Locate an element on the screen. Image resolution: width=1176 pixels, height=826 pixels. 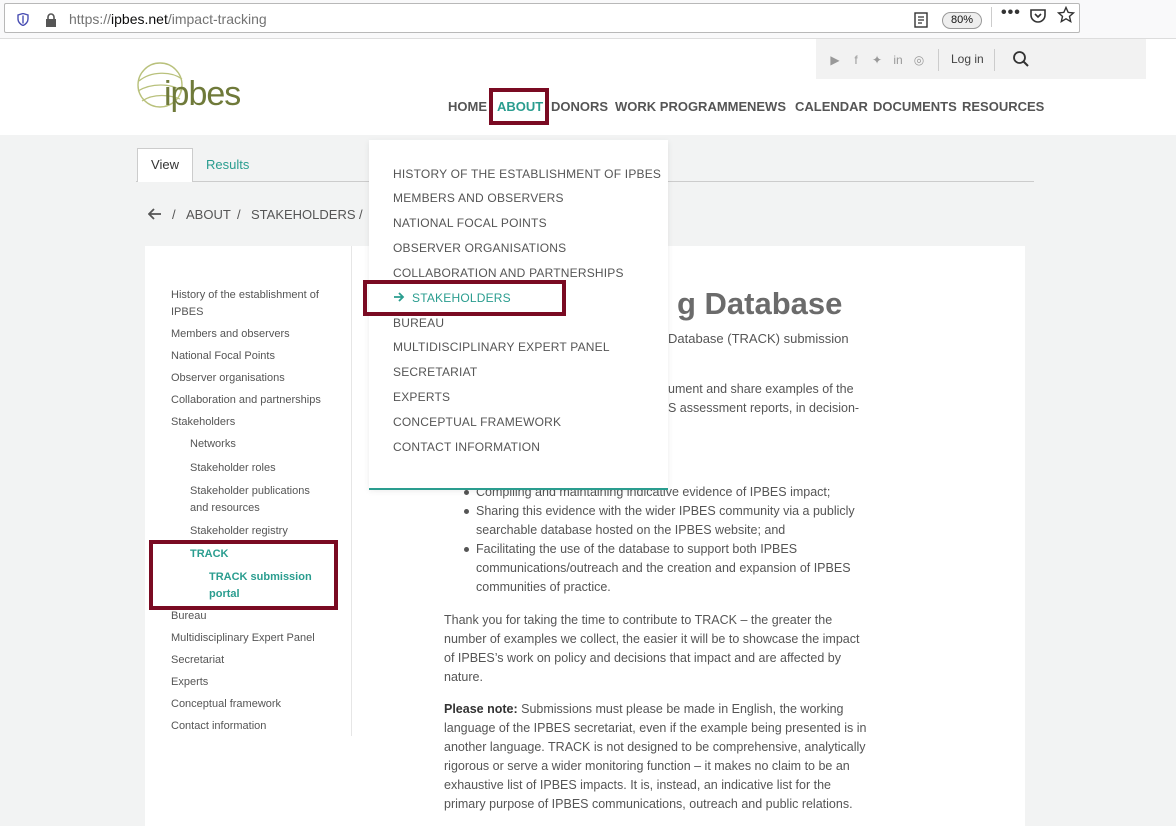
back-arrow-icon is located at coordinates (155, 214).